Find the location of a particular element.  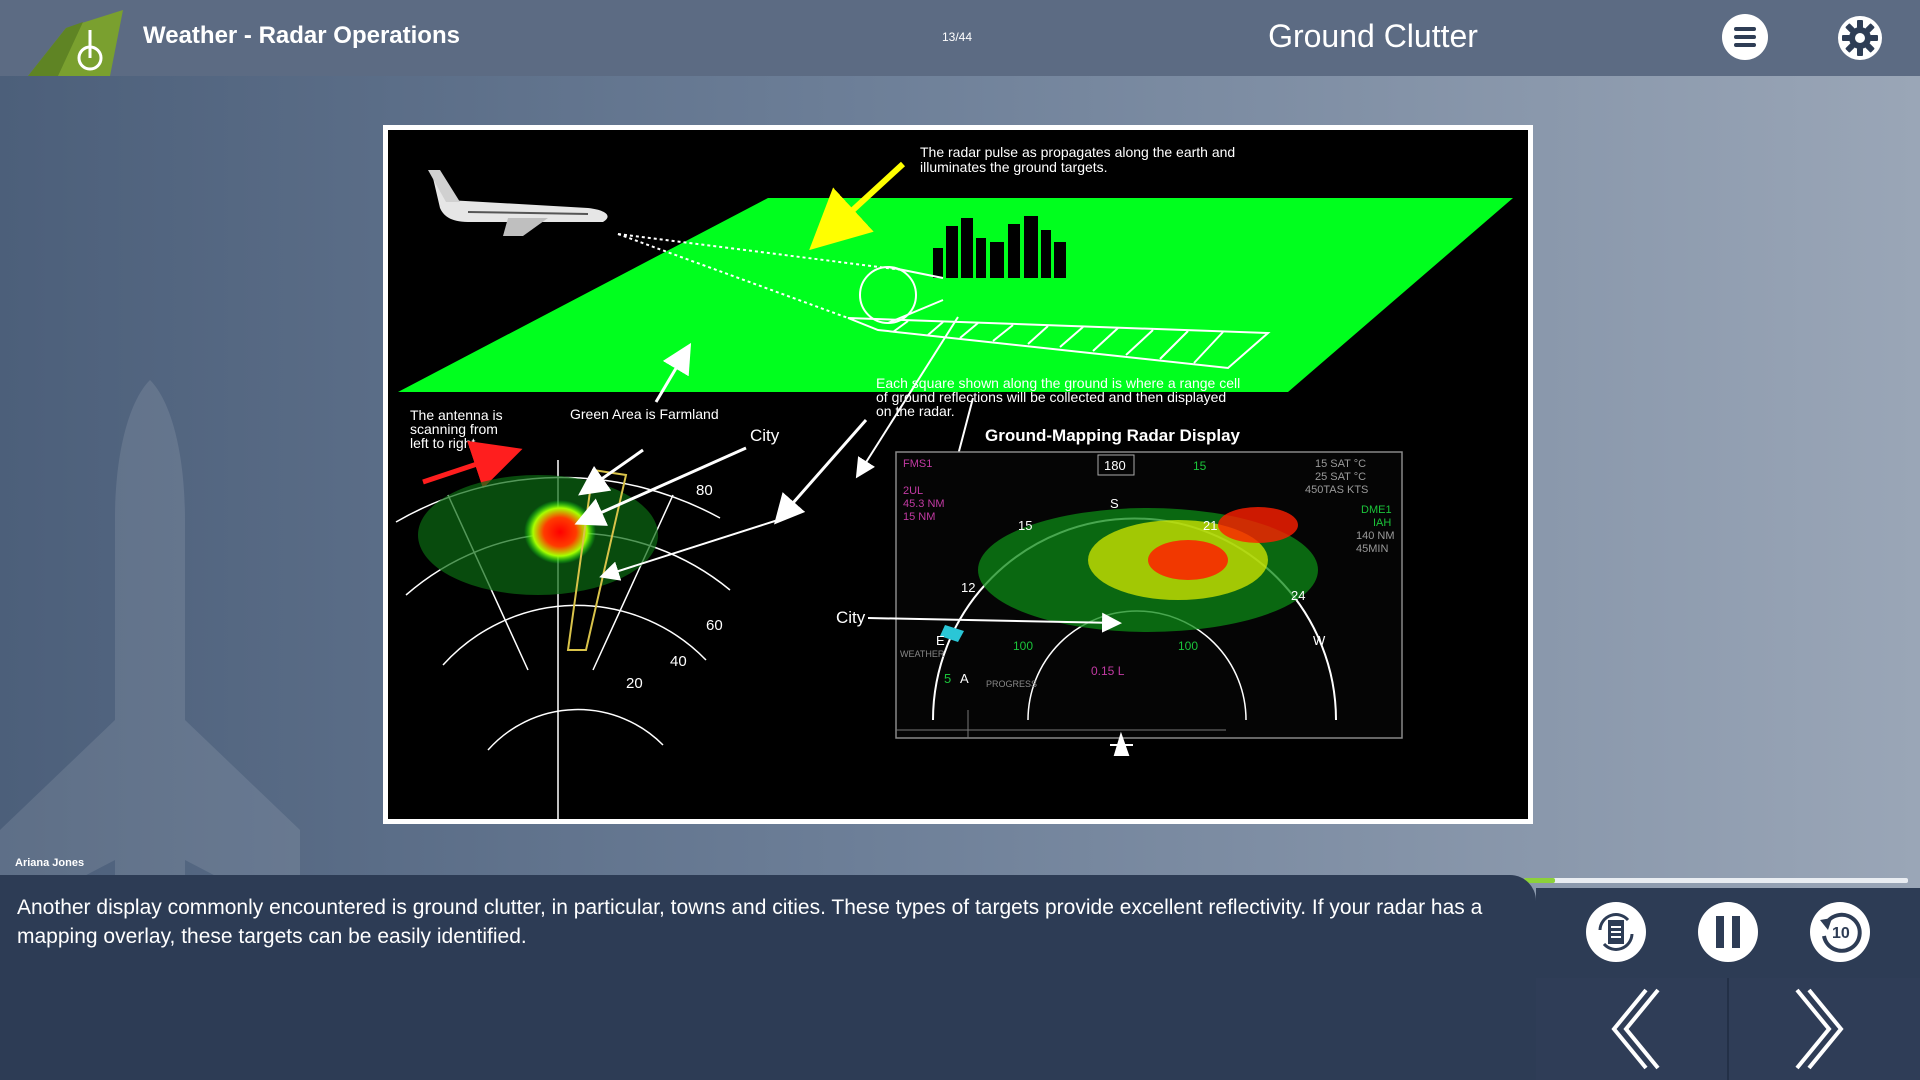

weather-label: WEATHER is located at coordinates (922, 654).